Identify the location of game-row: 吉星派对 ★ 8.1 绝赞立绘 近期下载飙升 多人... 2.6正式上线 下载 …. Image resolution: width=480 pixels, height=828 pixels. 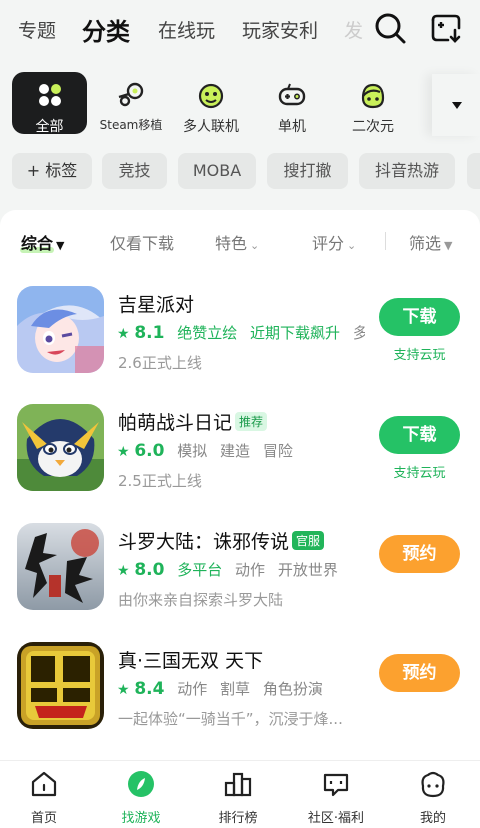
(240, 341).